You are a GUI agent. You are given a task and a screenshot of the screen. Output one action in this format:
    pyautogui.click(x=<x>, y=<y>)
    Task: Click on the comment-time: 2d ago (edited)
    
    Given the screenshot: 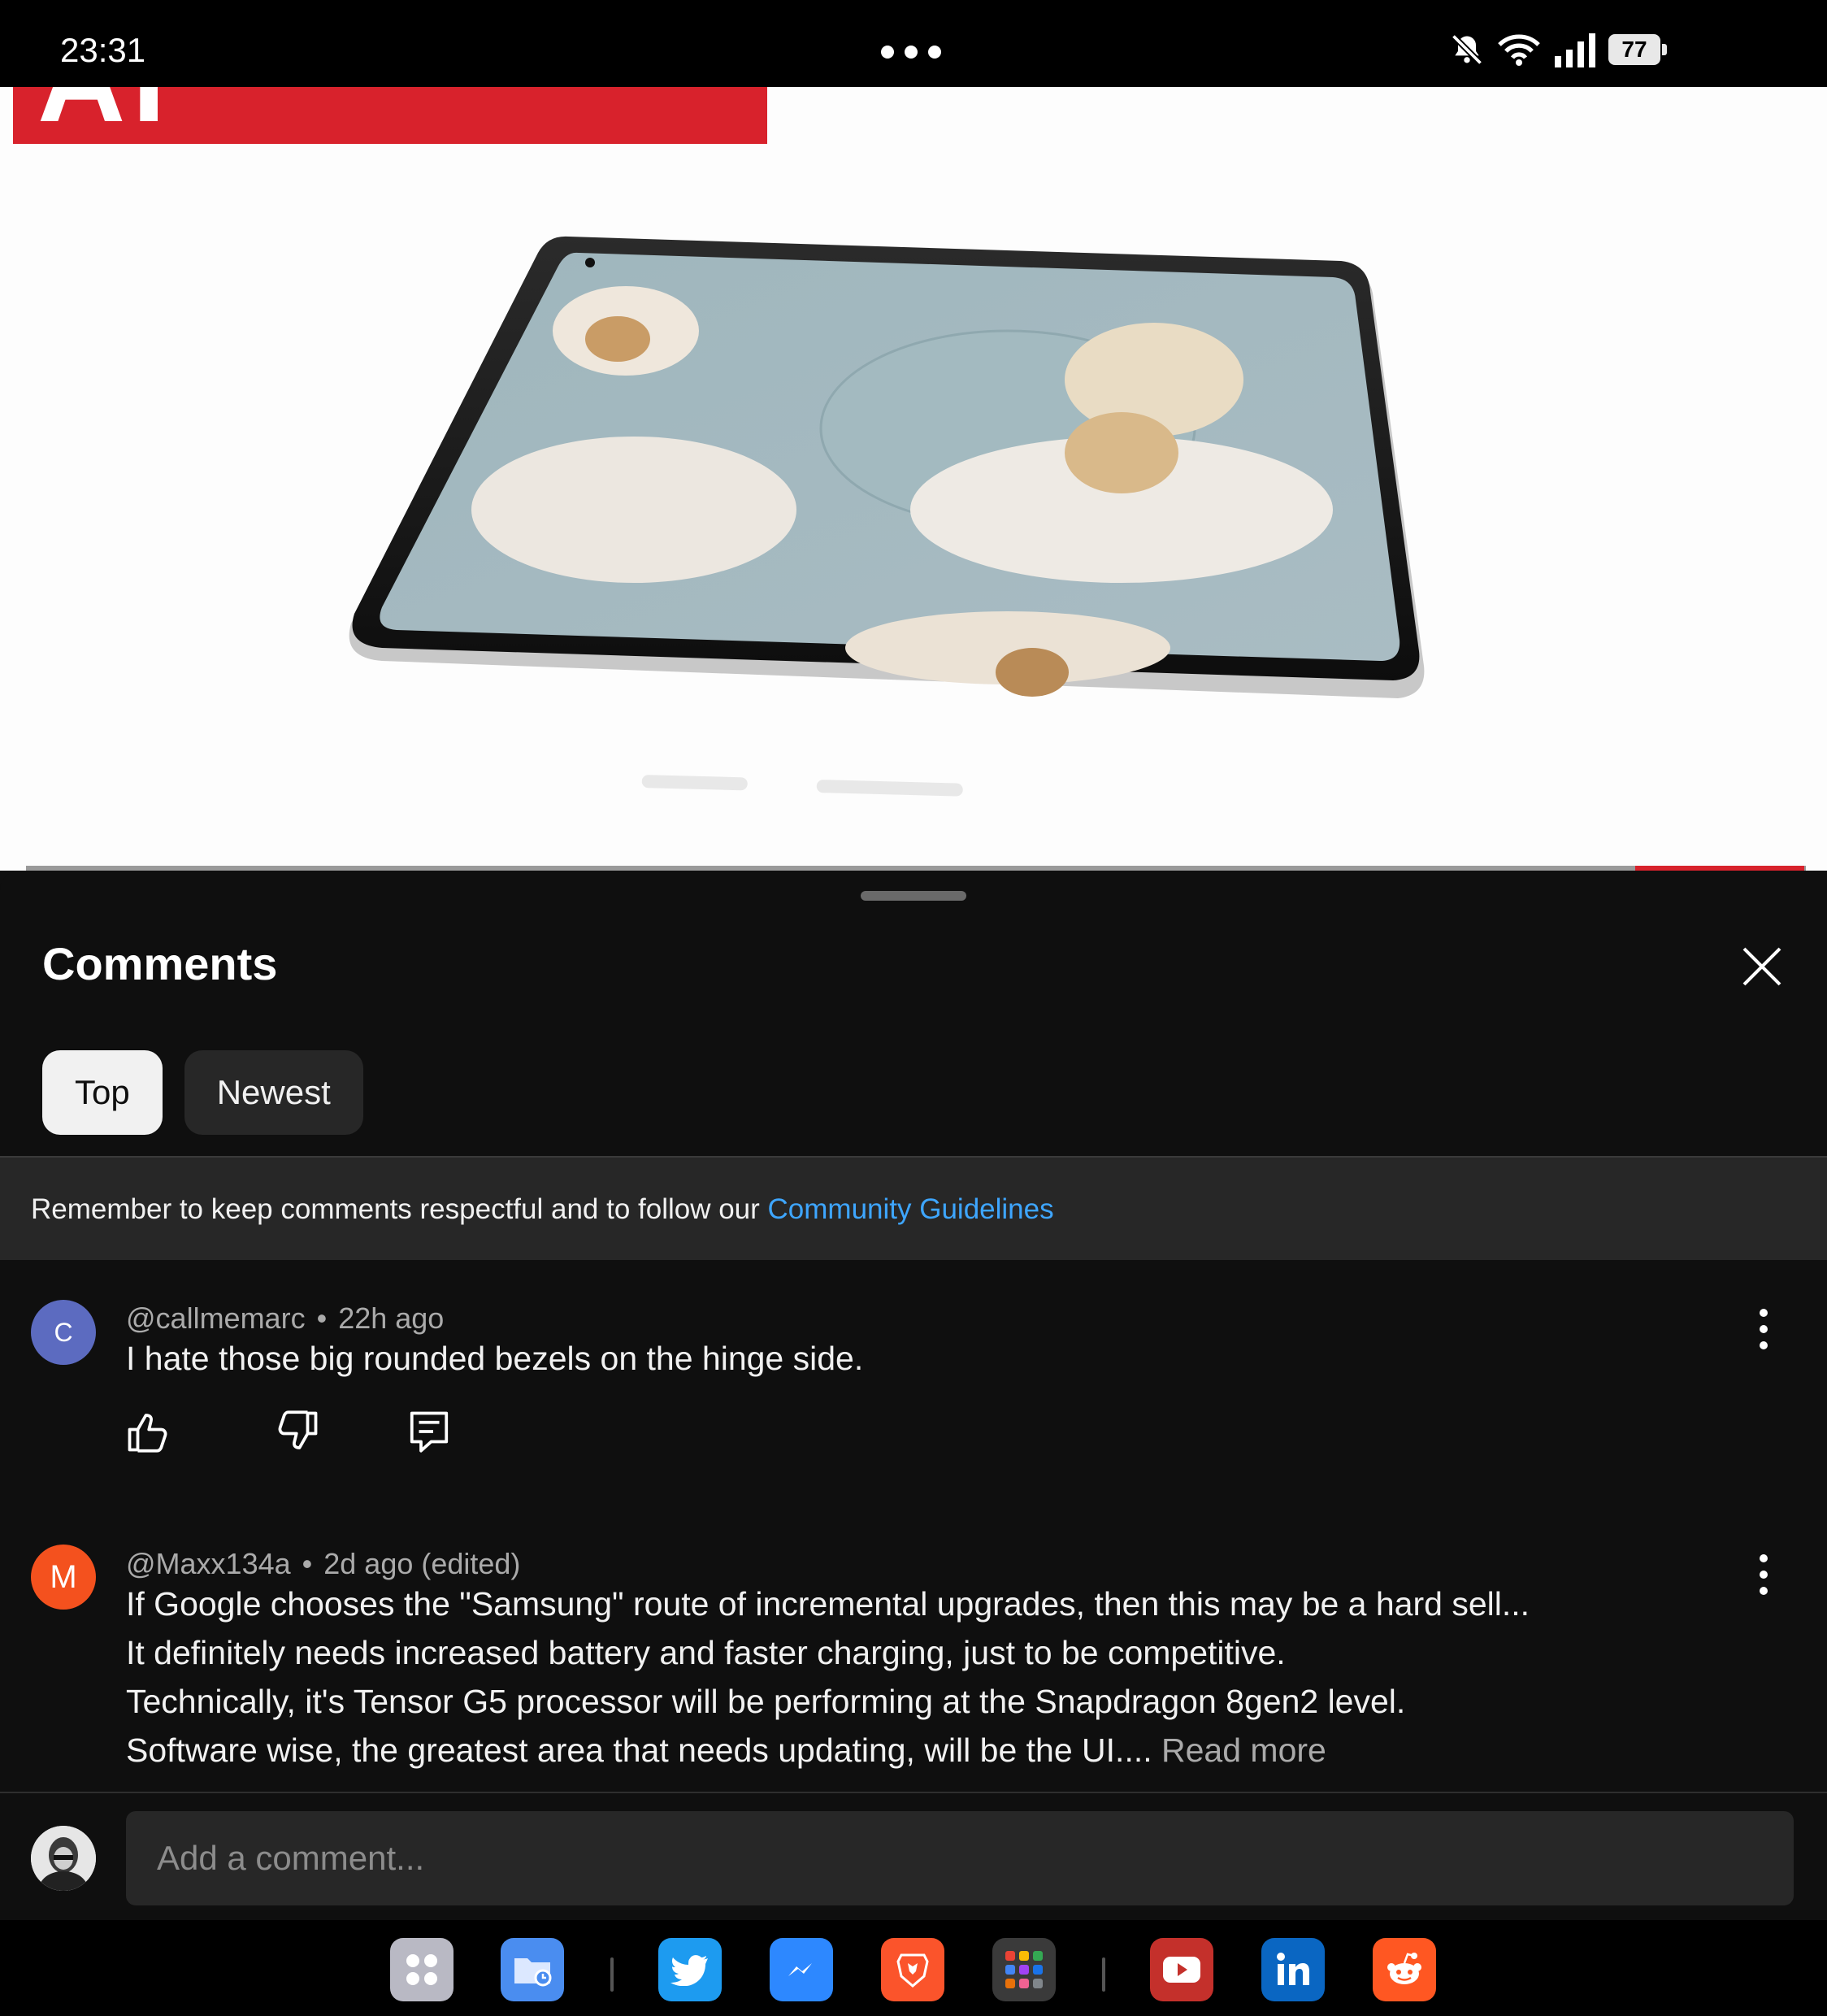 What is the action you would take?
    pyautogui.click(x=422, y=1563)
    